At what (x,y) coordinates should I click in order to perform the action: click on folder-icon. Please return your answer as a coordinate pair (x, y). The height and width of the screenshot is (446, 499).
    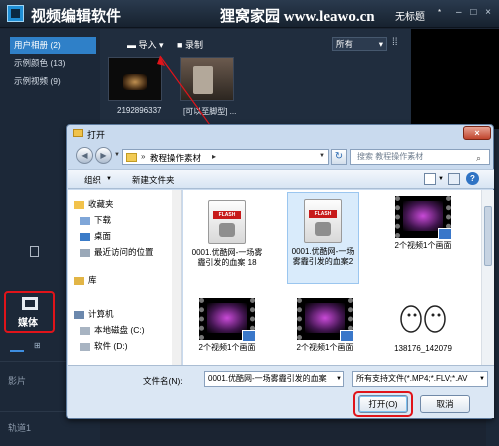
    Looking at the image, I should click on (131, 157).